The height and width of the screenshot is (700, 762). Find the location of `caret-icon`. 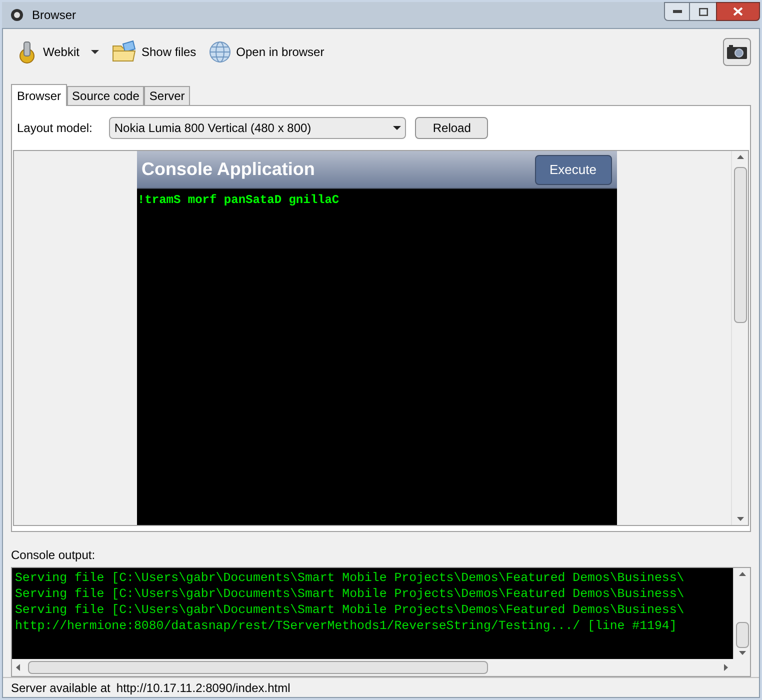

caret-icon is located at coordinates (397, 128).